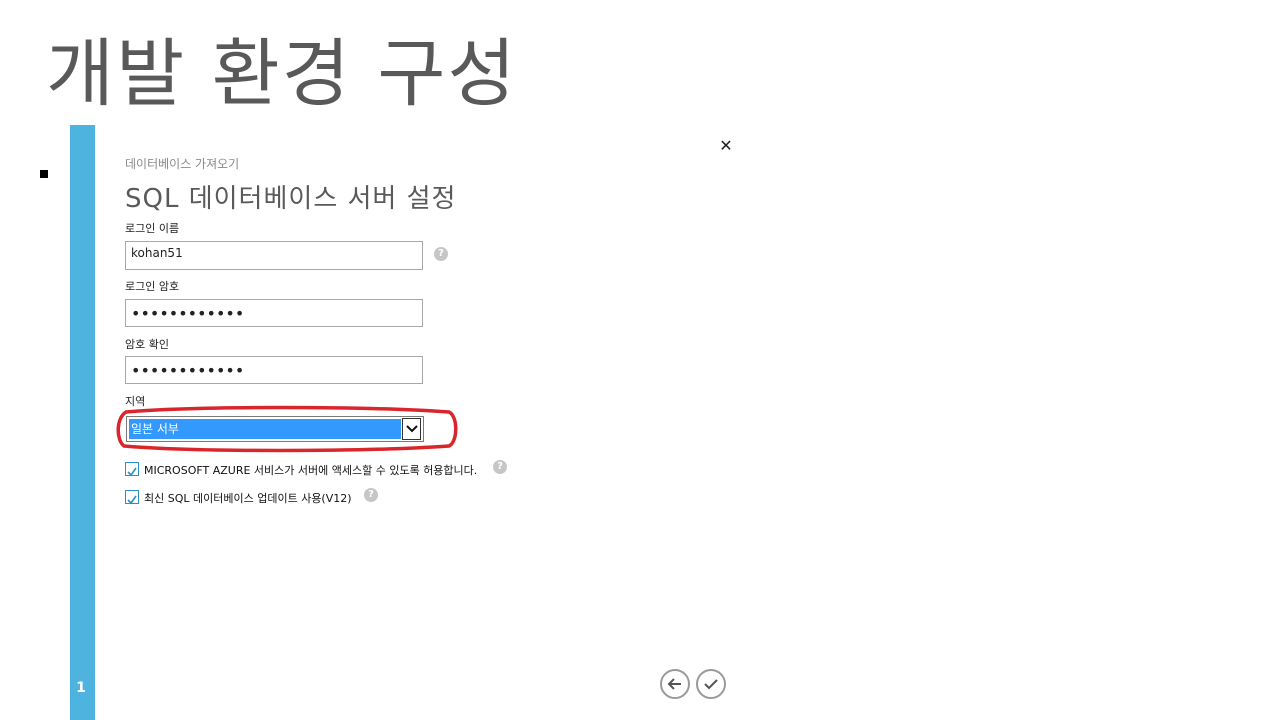 This screenshot has width=1280, height=720. What do you see at coordinates (274, 313) in the screenshot?
I see `login-password-input: ••••••••••••` at bounding box center [274, 313].